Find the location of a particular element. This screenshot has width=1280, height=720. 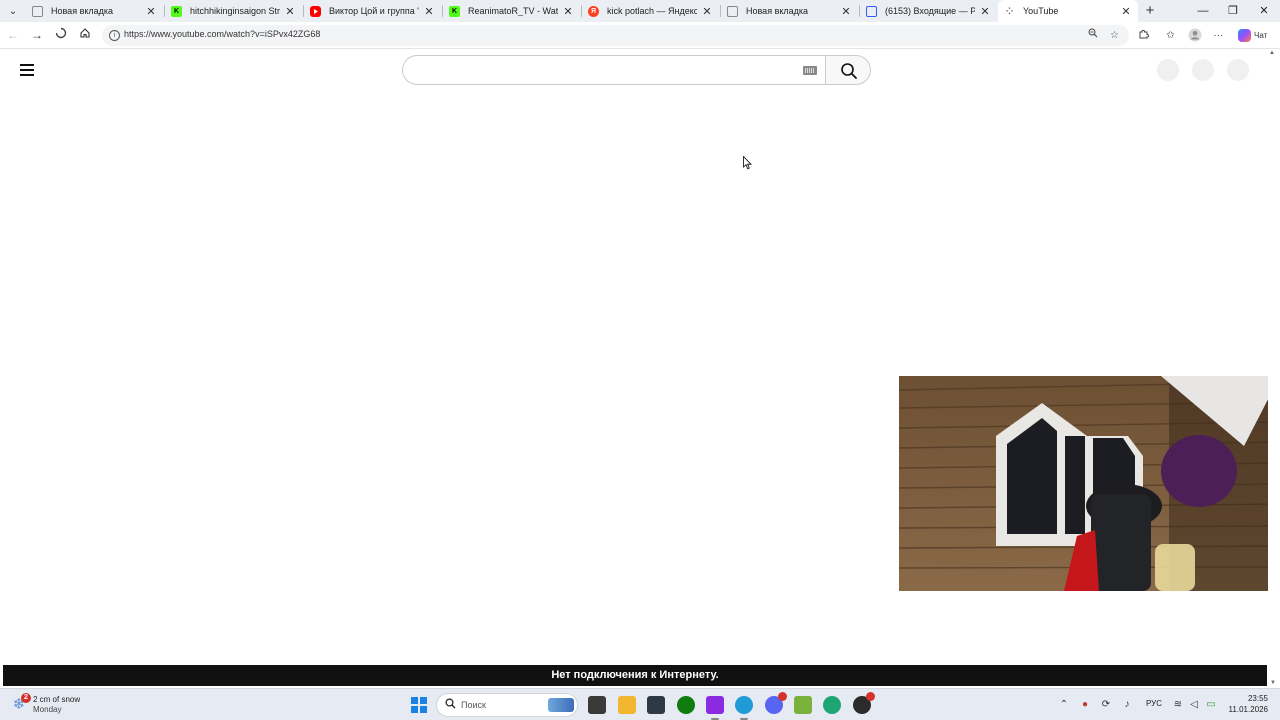

tab-hitchhiking: K hitchhikinginsaigon Stream ✕ is located at coordinates (233, 11).